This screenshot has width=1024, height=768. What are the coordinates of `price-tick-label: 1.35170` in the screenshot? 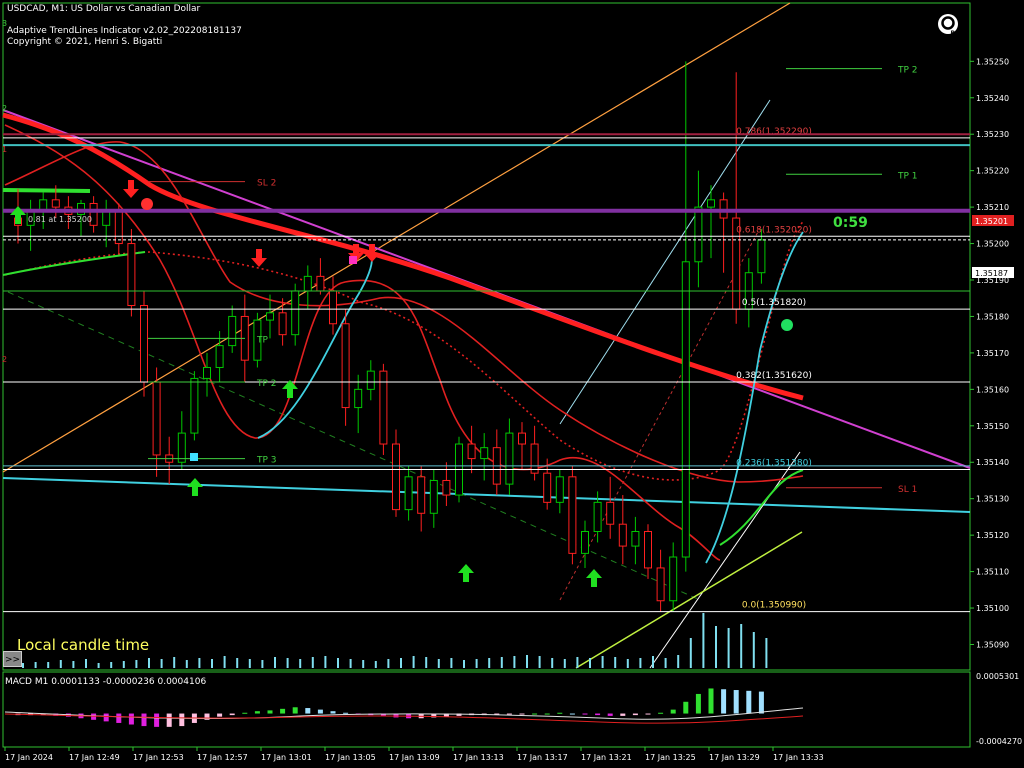 It's located at (992, 353).